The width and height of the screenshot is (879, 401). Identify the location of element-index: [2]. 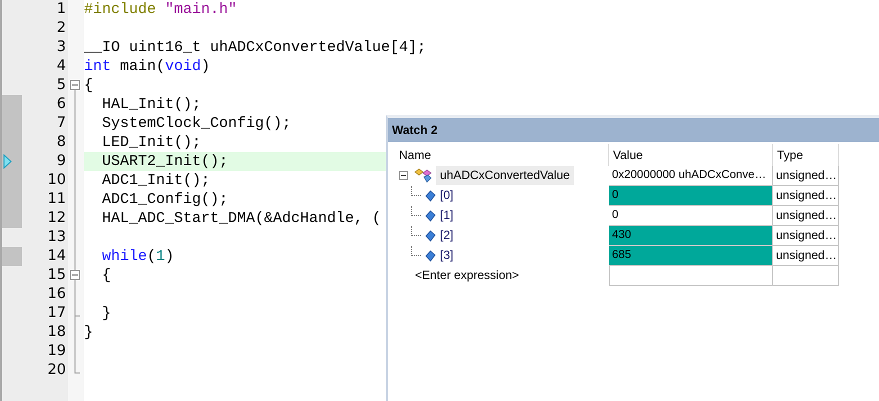
(447, 235).